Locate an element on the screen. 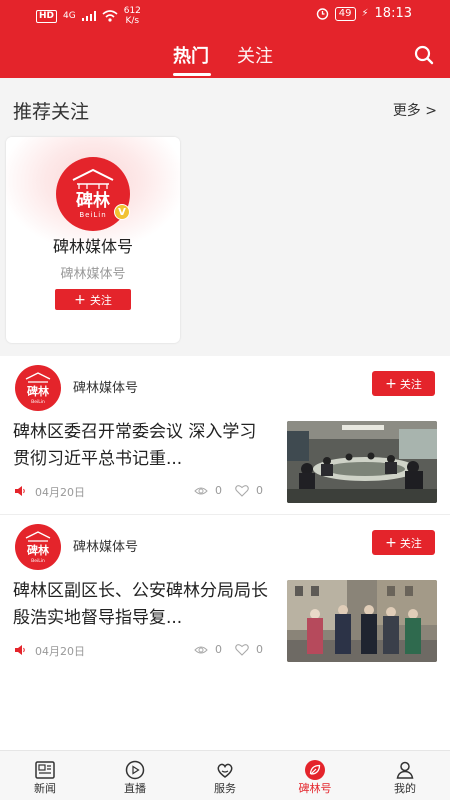 This screenshot has height=800, width=450. header-tabs: 热门 关注 is located at coordinates (225, 59).